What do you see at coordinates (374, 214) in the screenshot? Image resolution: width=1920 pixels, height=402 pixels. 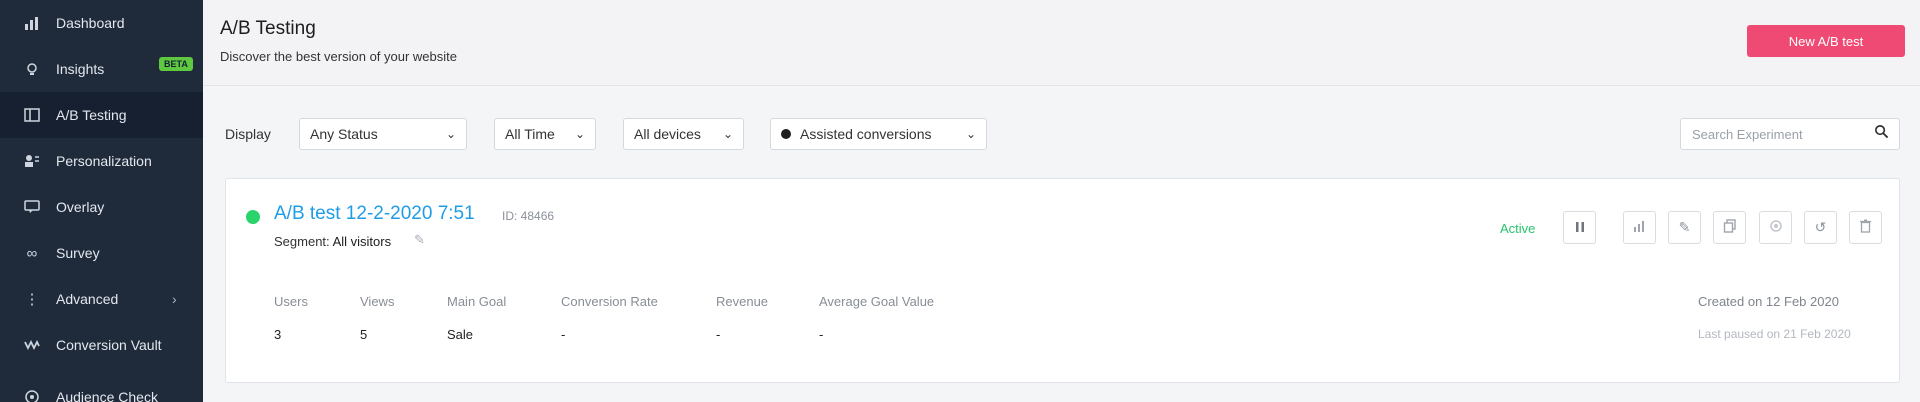 I see `experiment-name-link: A/B test 12-2-2020 7:51` at bounding box center [374, 214].